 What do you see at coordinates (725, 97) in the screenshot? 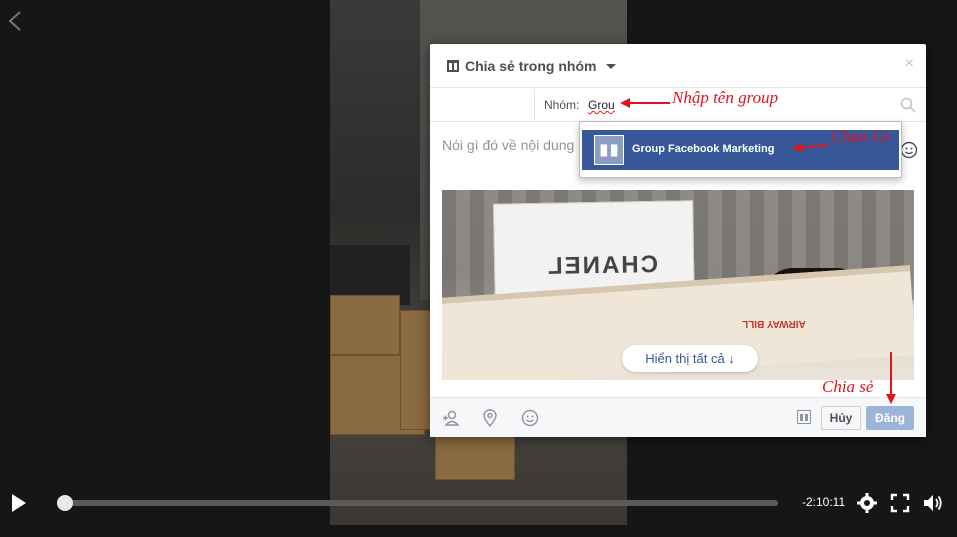
I see `annotation-enter-group: Nhập tên group` at bounding box center [725, 97].